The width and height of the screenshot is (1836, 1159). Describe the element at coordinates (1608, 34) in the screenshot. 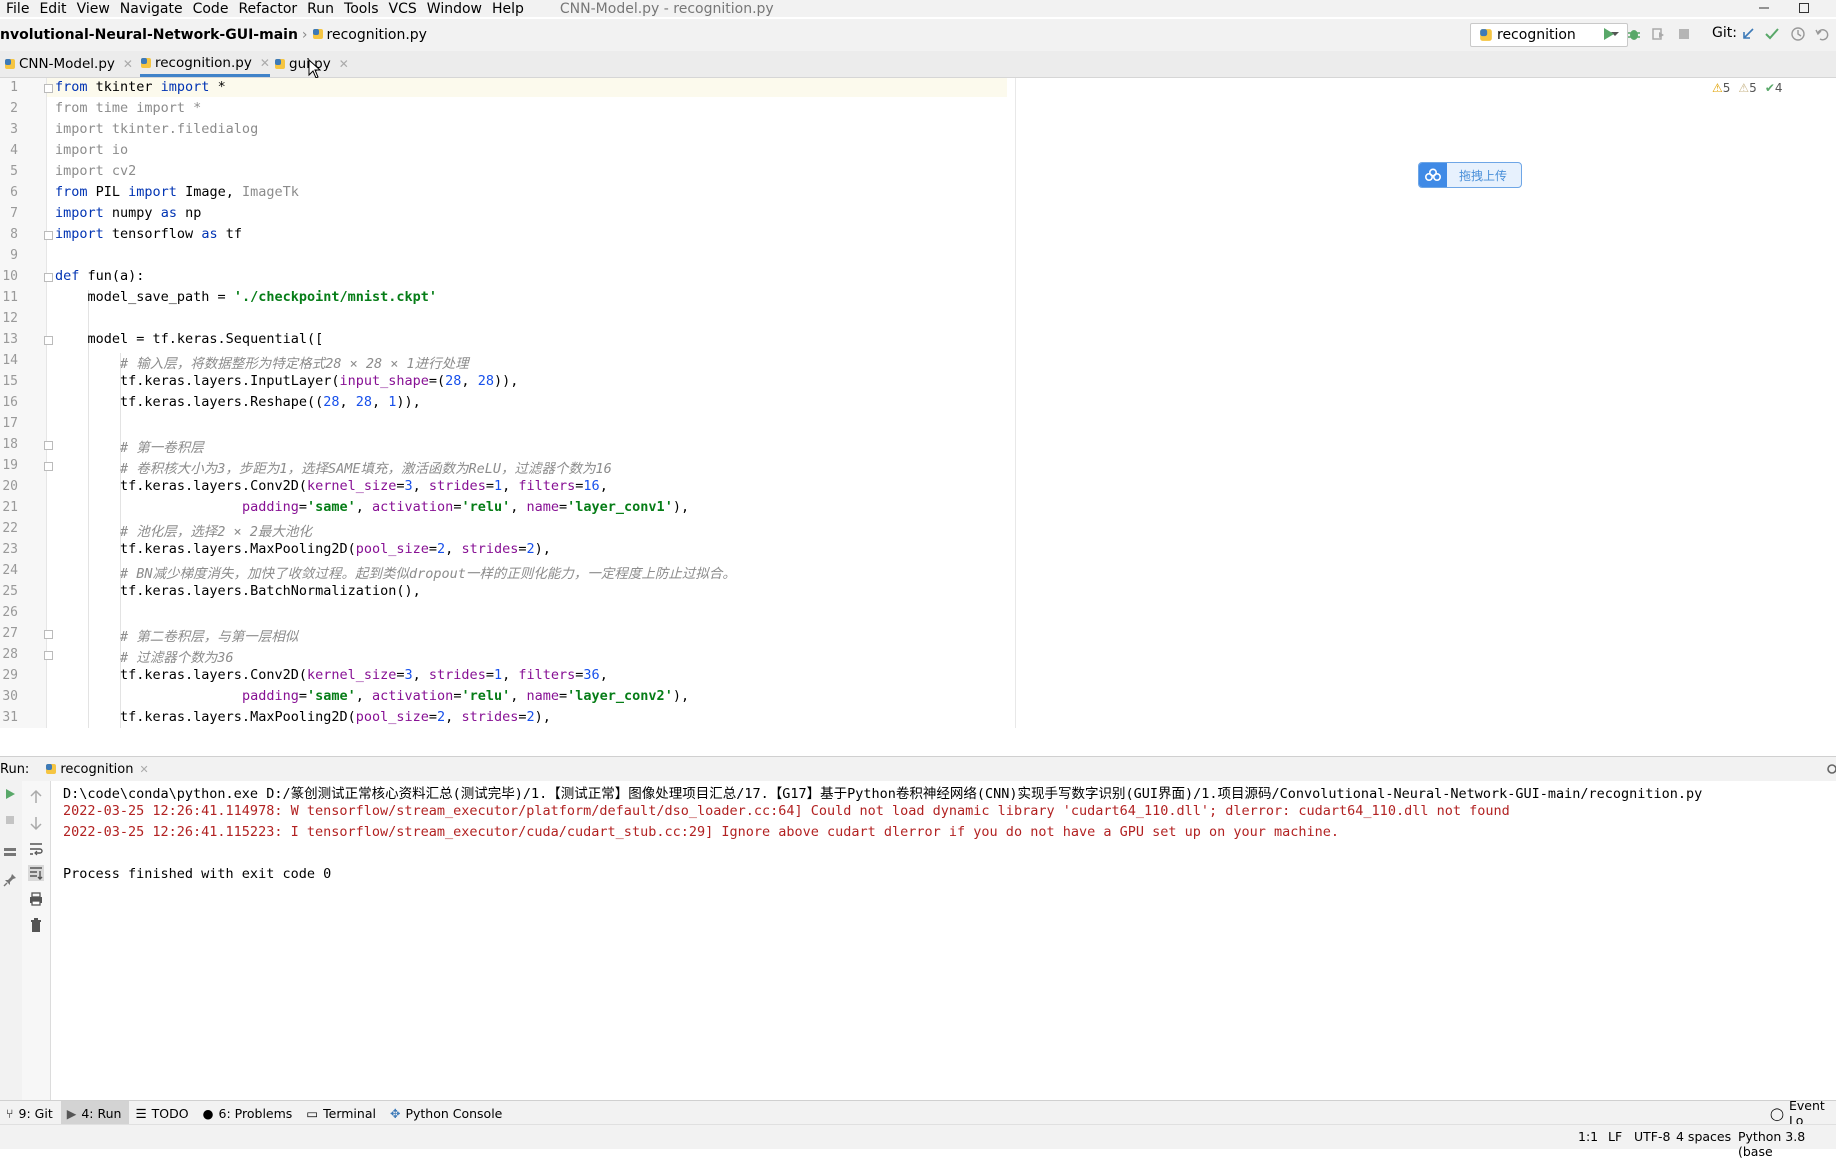

I see `run-icon` at that location.